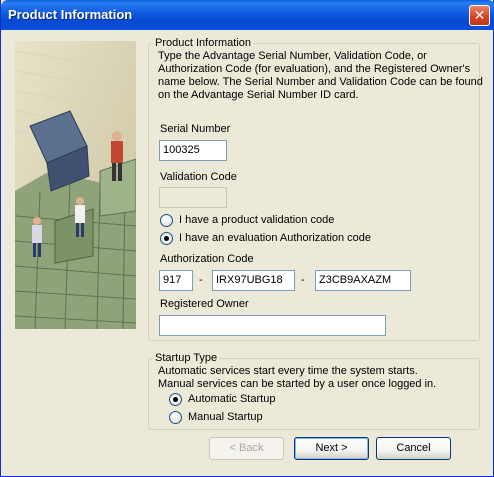 This screenshot has height=477, width=494. I want to click on back-button: < Back, so click(246, 448).